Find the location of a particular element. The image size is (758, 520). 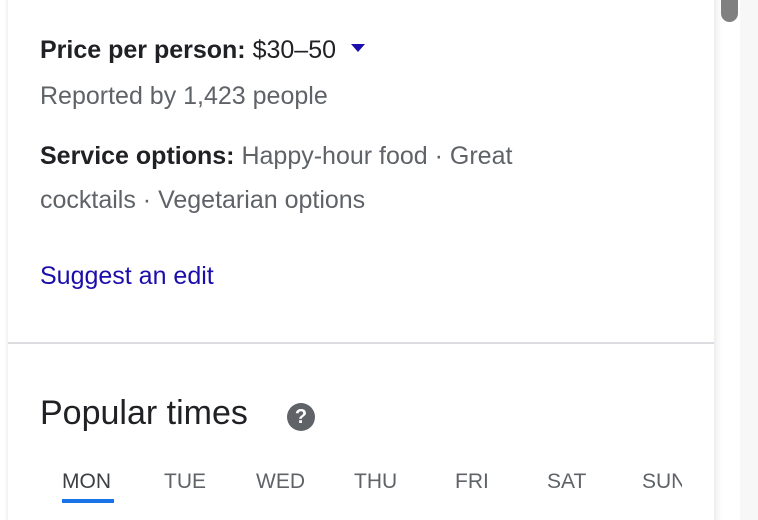

popular-times-title: Popular times is located at coordinates (144, 413).